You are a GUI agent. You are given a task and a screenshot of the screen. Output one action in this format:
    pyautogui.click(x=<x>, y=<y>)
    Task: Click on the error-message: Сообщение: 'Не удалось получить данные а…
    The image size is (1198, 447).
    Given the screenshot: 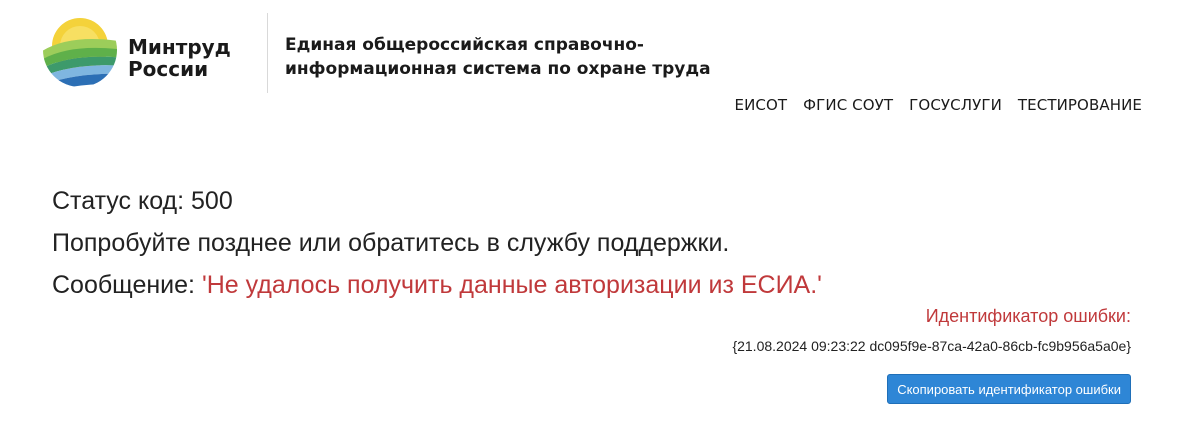 What is the action you would take?
    pyautogui.click(x=592, y=285)
    